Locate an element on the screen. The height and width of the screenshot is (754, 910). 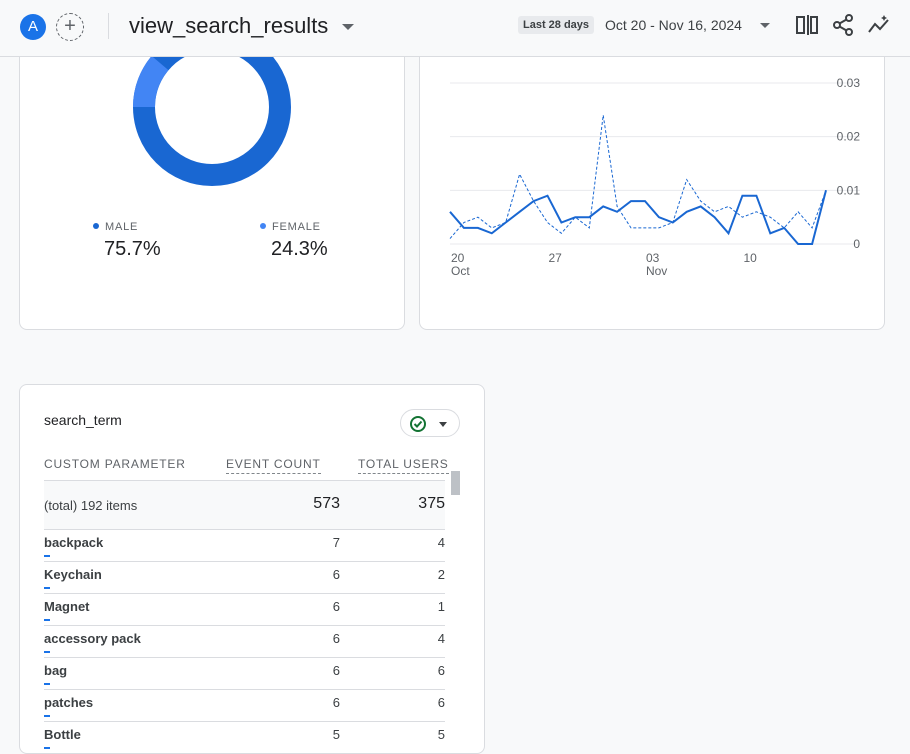
check-circle-icon is located at coordinates (418, 424).